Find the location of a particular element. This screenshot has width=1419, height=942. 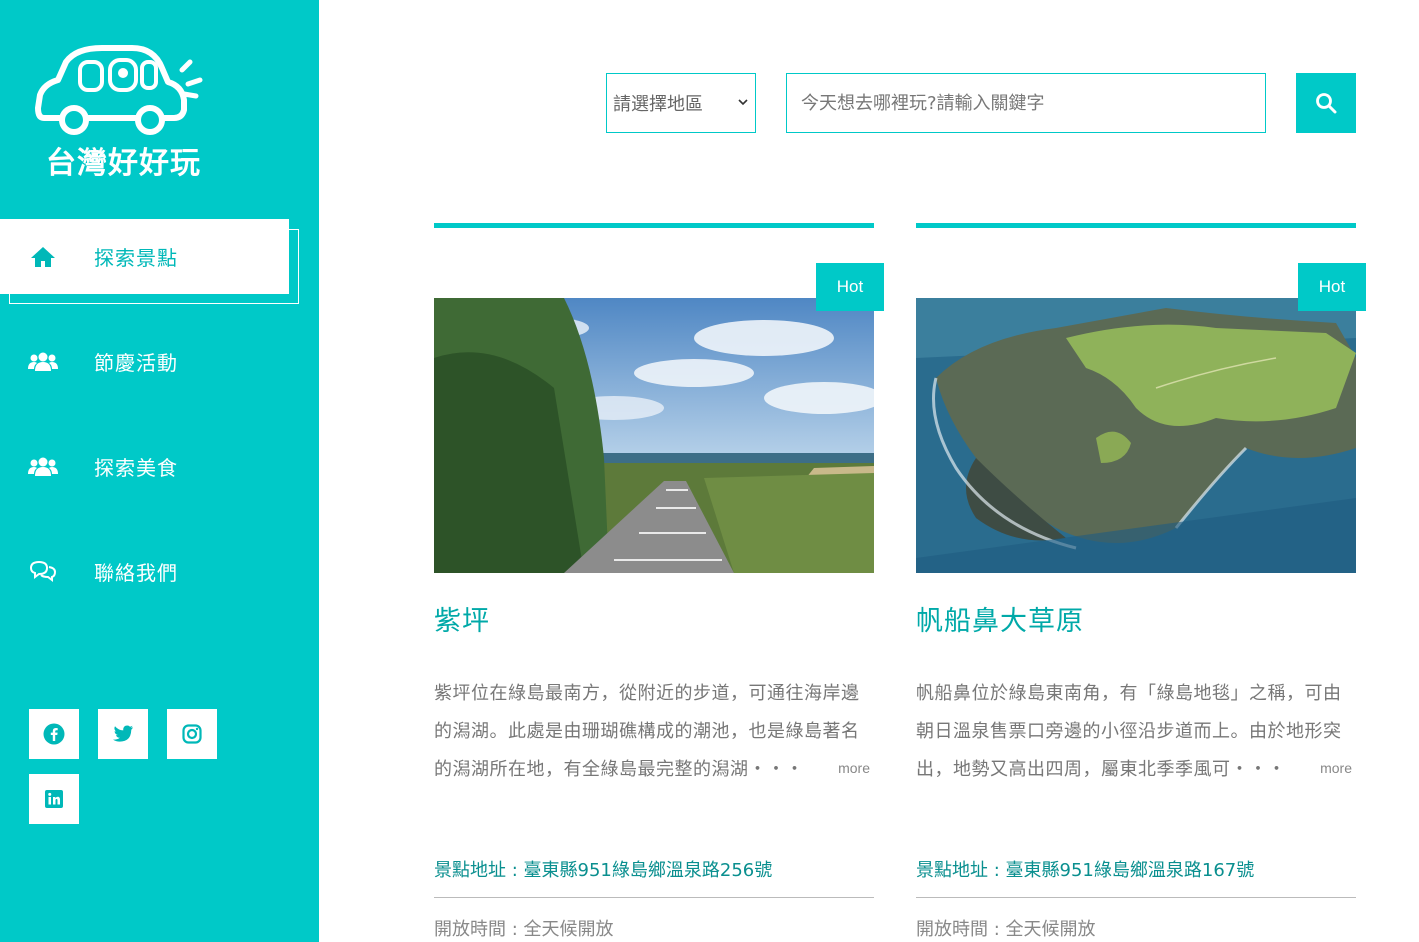

sidebar-item-label: 聯絡我們 is located at coordinates (136, 572).